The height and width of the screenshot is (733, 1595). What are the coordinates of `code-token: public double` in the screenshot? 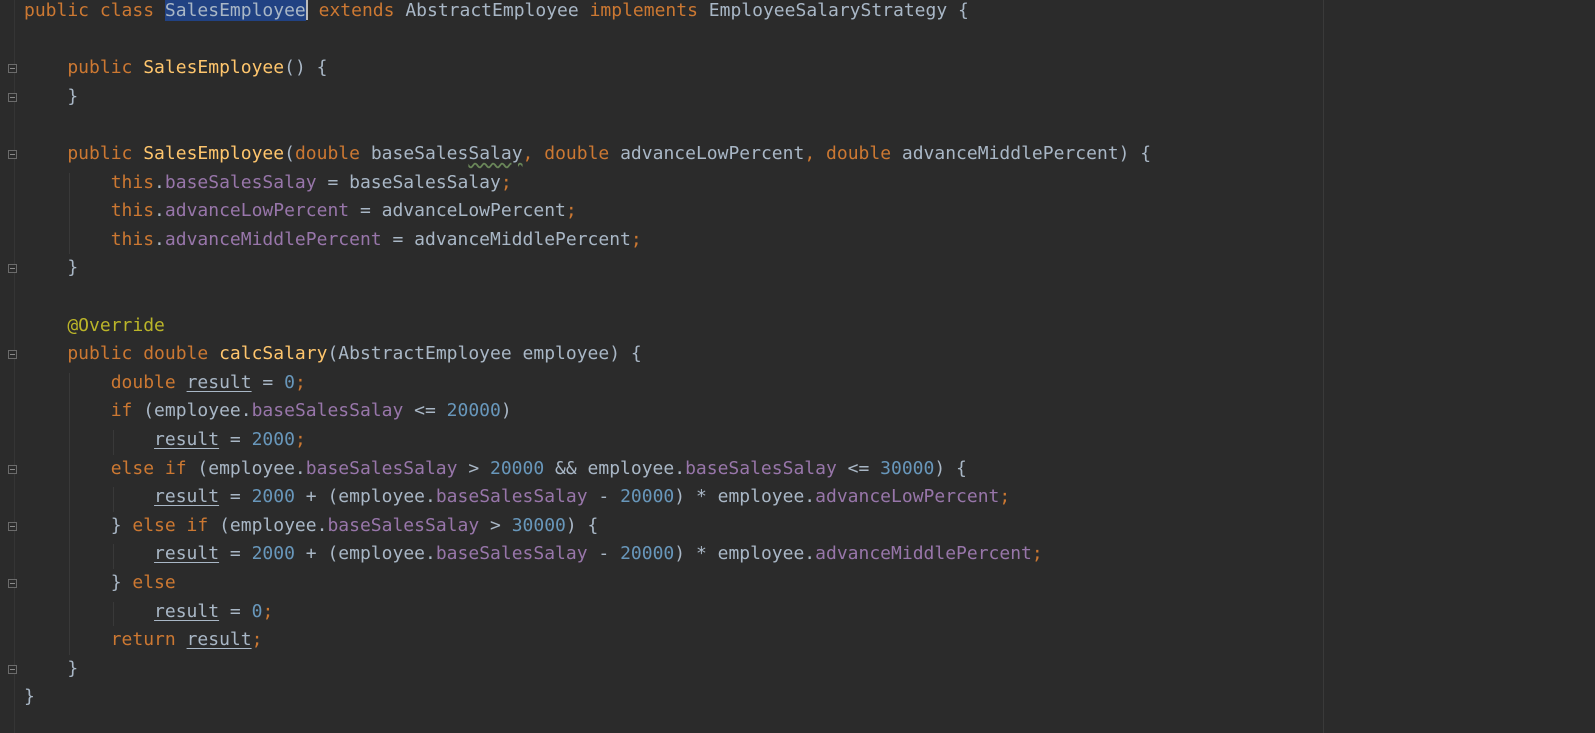 It's located at (122, 354).